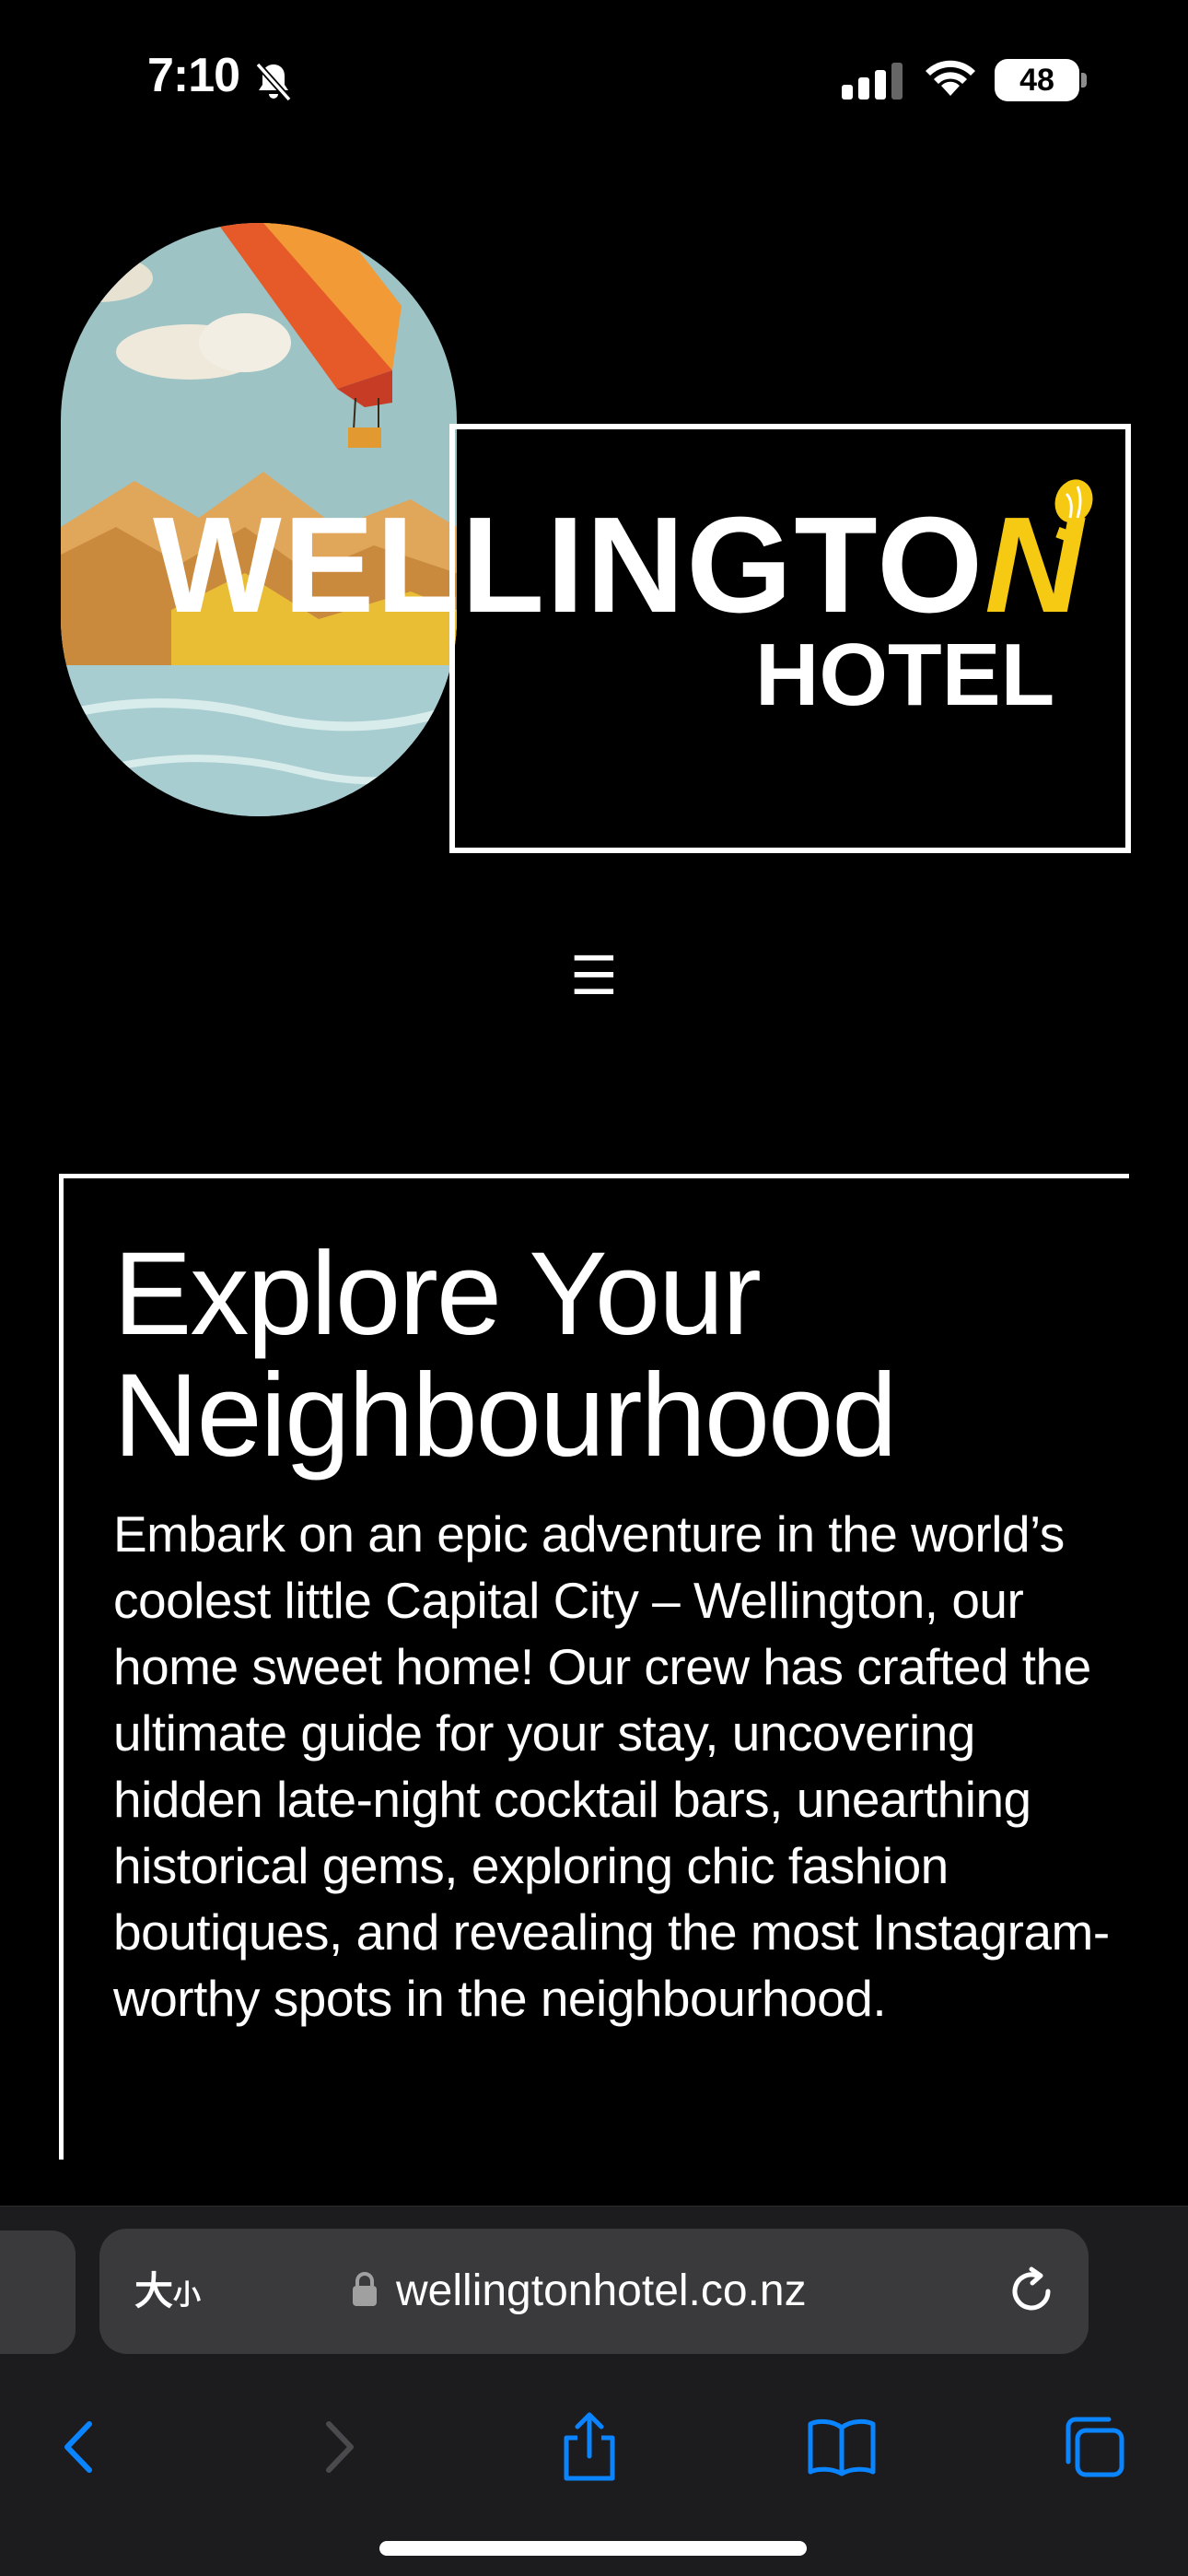  What do you see at coordinates (594, 78) in the screenshot?
I see `status-bar: 7:10 48` at bounding box center [594, 78].